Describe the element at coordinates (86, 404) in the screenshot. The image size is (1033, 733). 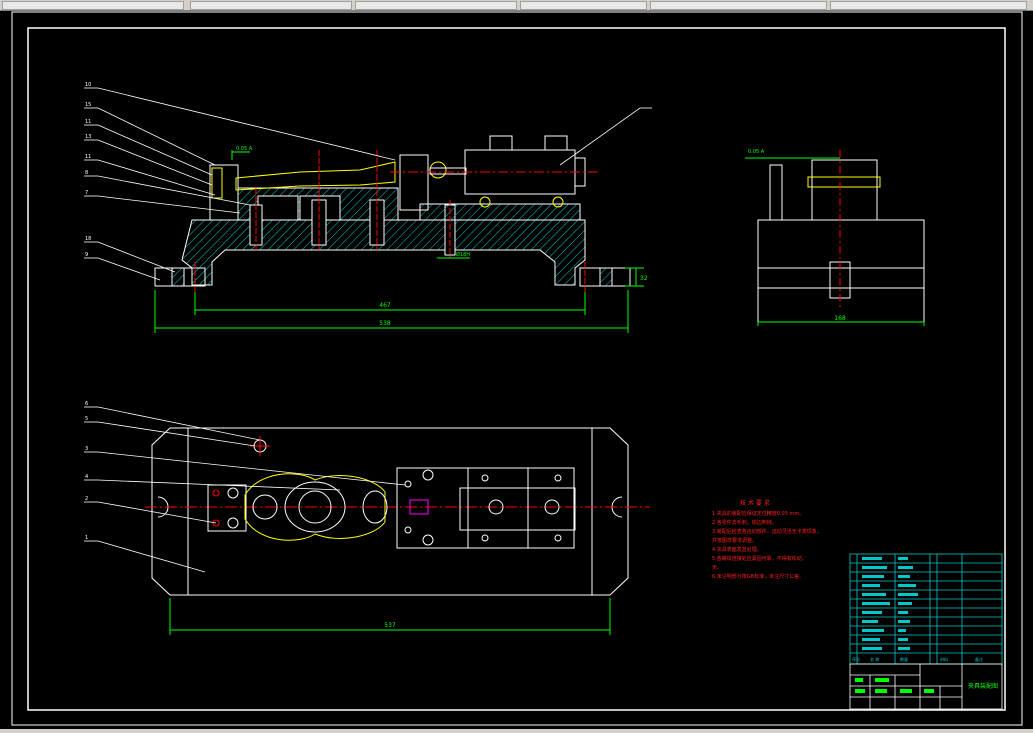
I see `svg-text: 6` at that location.